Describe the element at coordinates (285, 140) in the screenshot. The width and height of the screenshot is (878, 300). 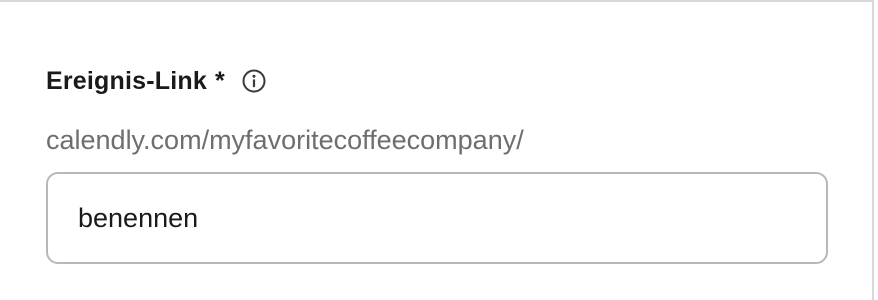
I see `url-prefix: calendly.com/myfavoritecoffeecompany/` at that location.